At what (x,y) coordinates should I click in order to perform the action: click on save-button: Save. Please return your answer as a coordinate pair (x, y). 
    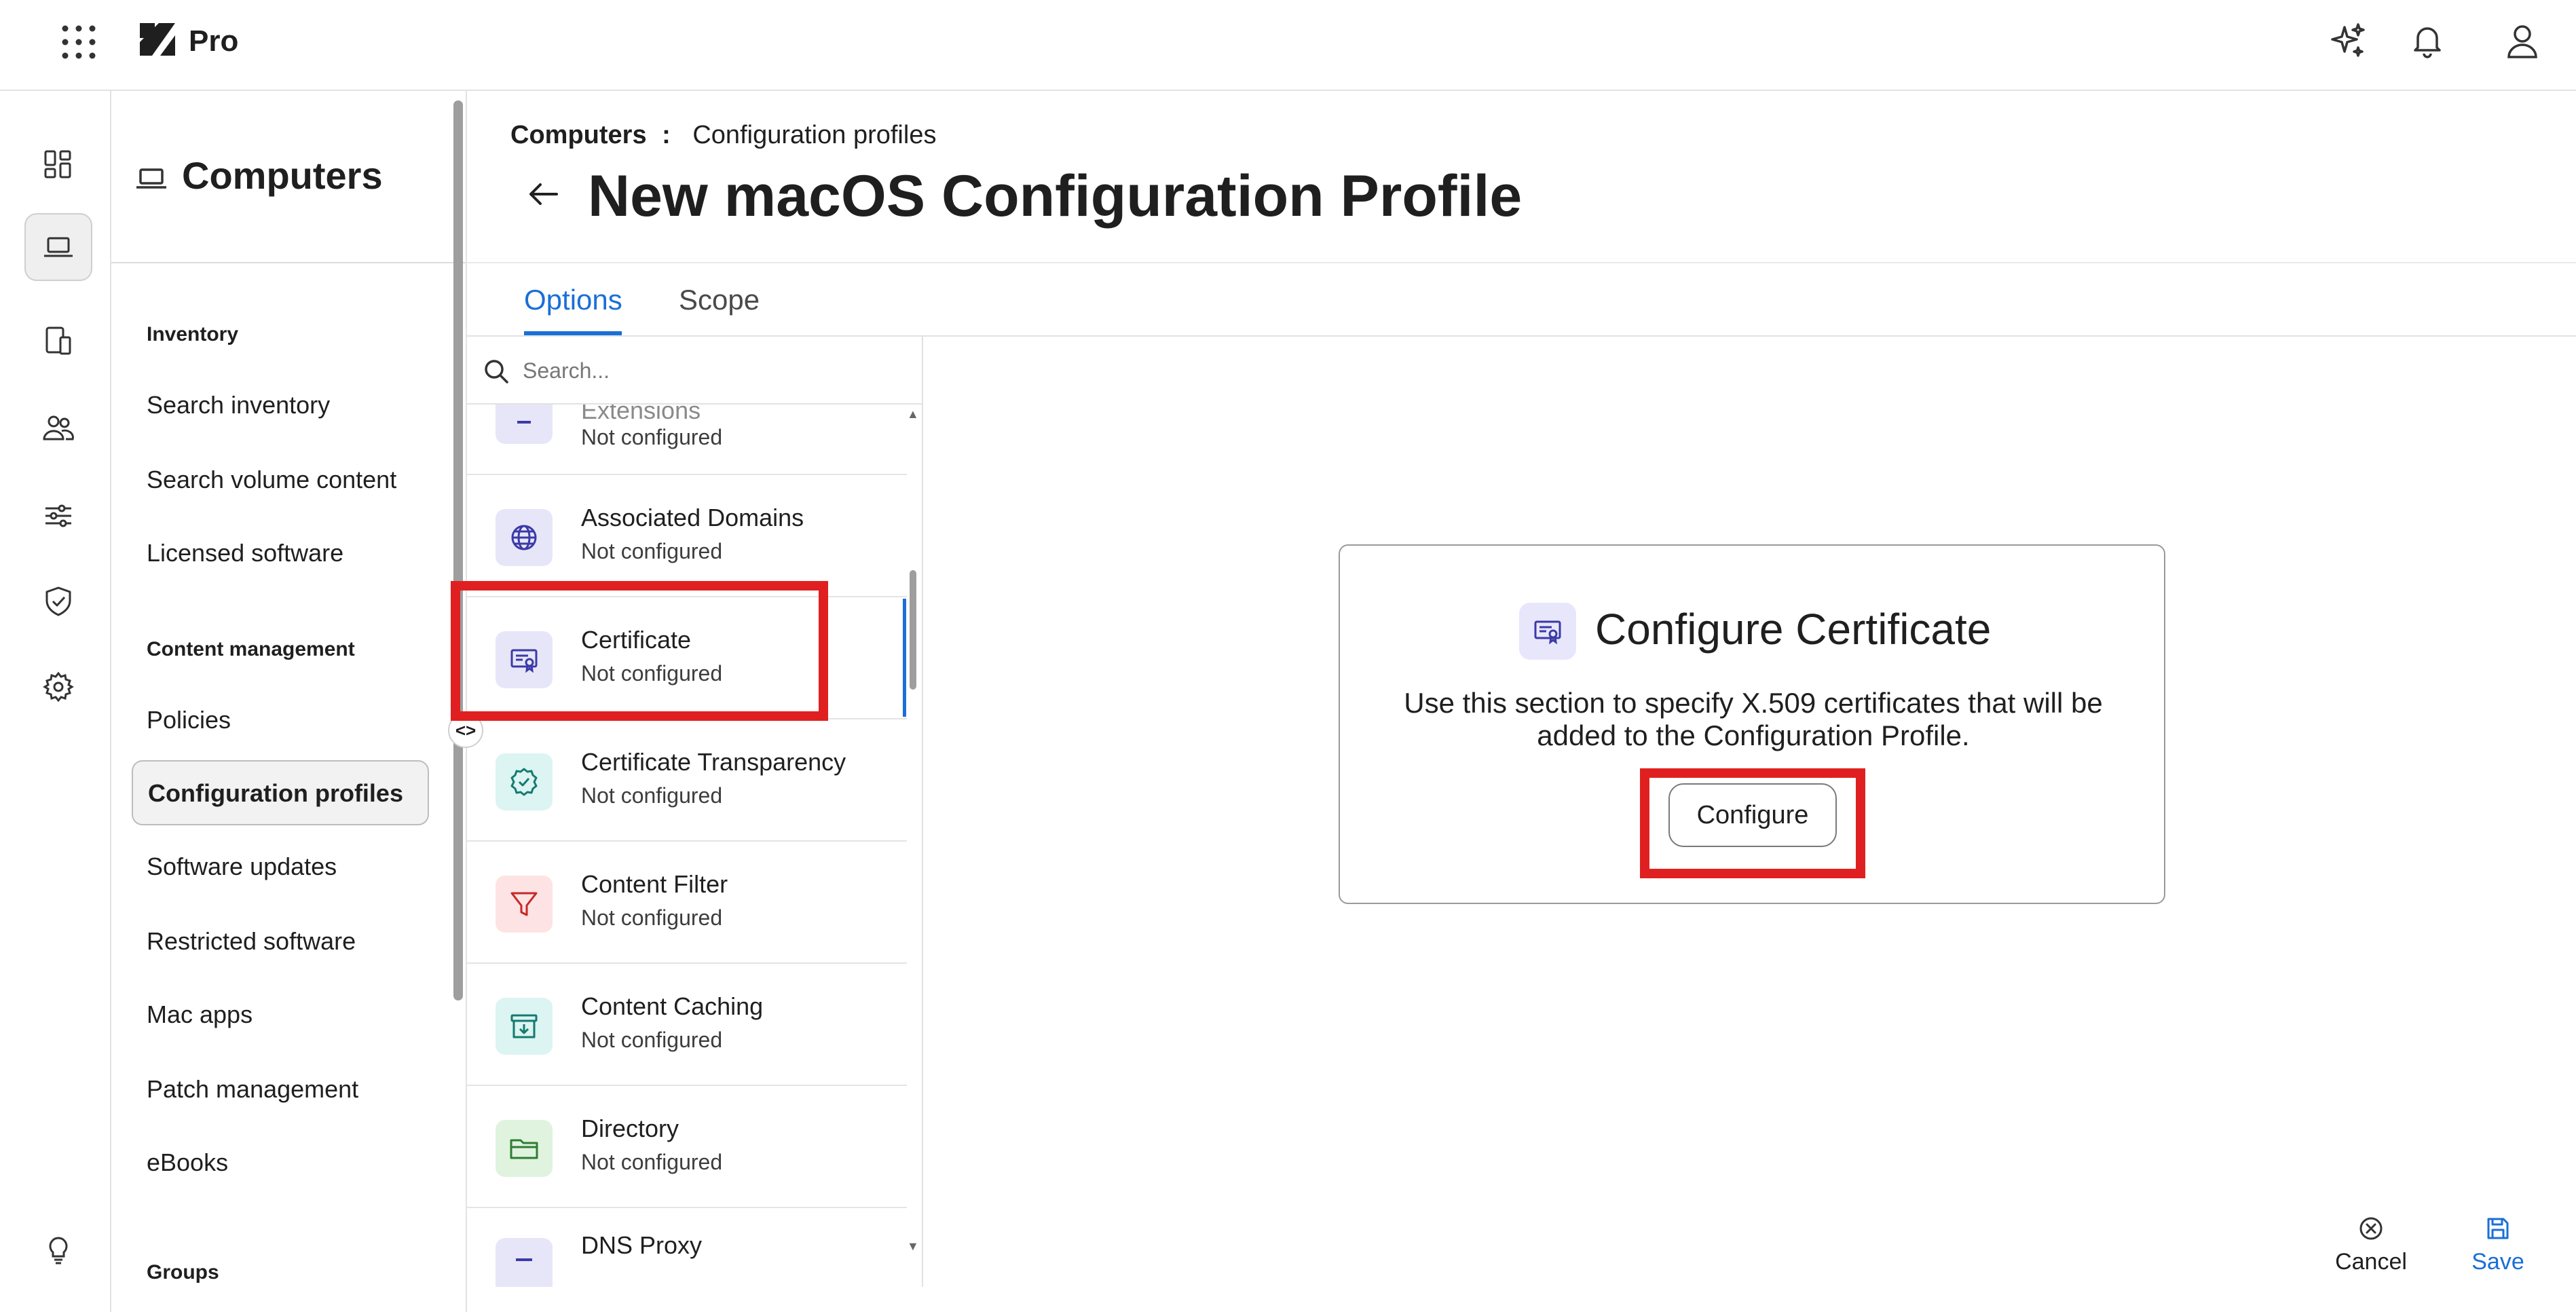
    Looking at the image, I should click on (2498, 1245).